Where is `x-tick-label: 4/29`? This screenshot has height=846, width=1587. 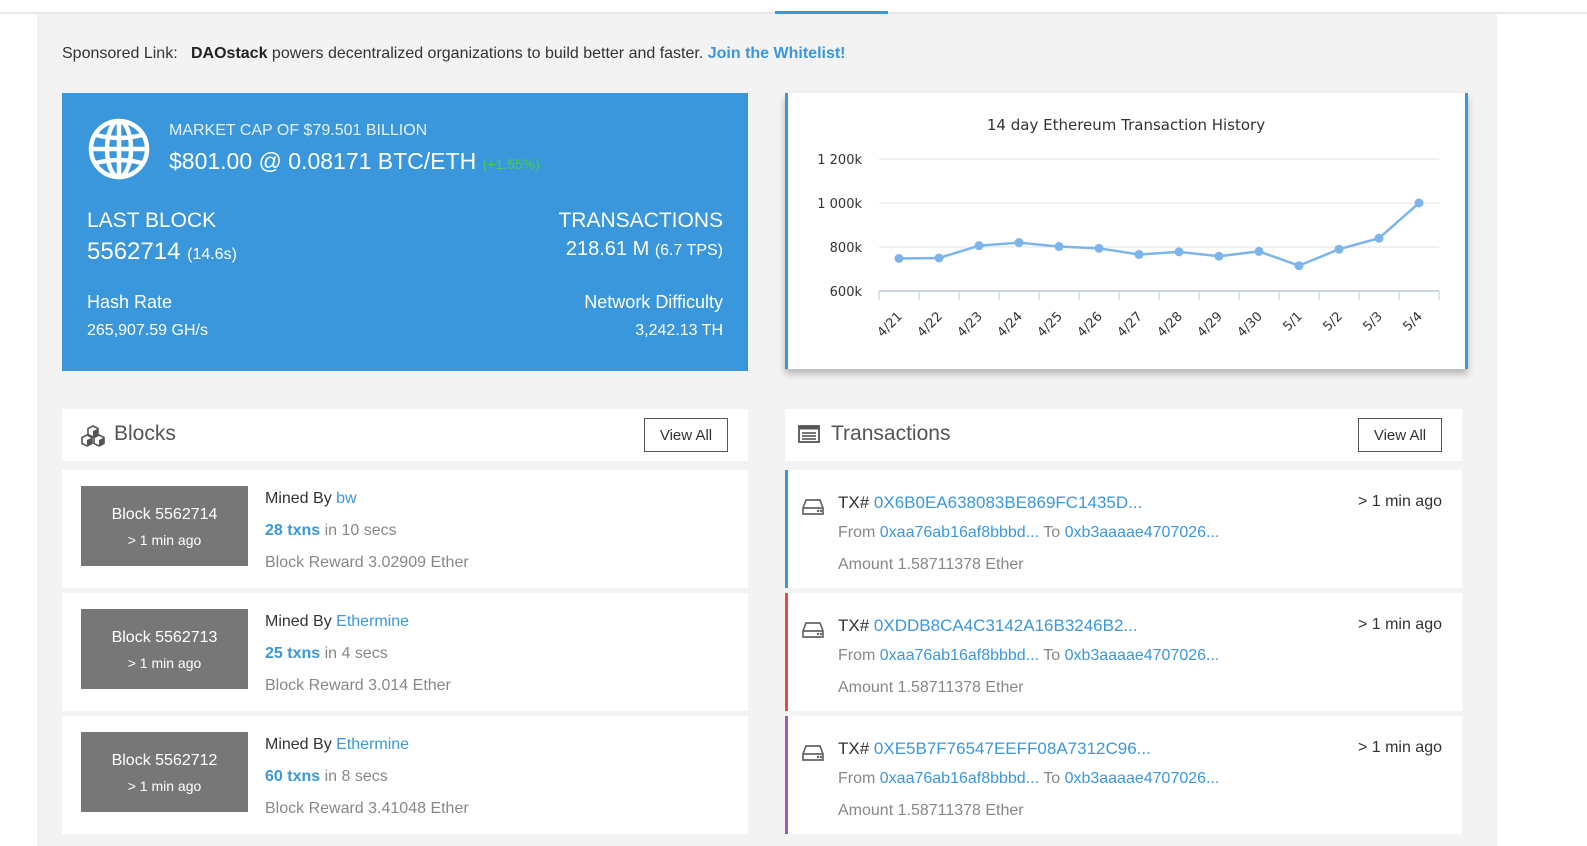
x-tick-label: 4/29 is located at coordinates (1210, 324).